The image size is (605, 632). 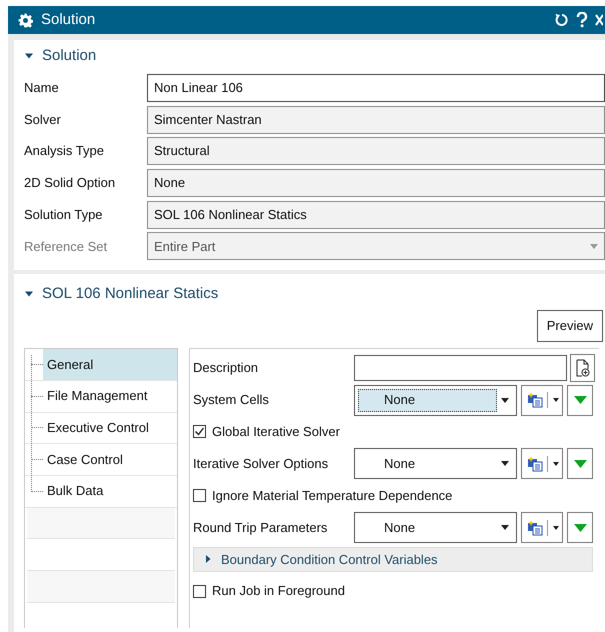 I want to click on checkbox-label: Ignore Material Temperature Dependence, so click(x=332, y=495).